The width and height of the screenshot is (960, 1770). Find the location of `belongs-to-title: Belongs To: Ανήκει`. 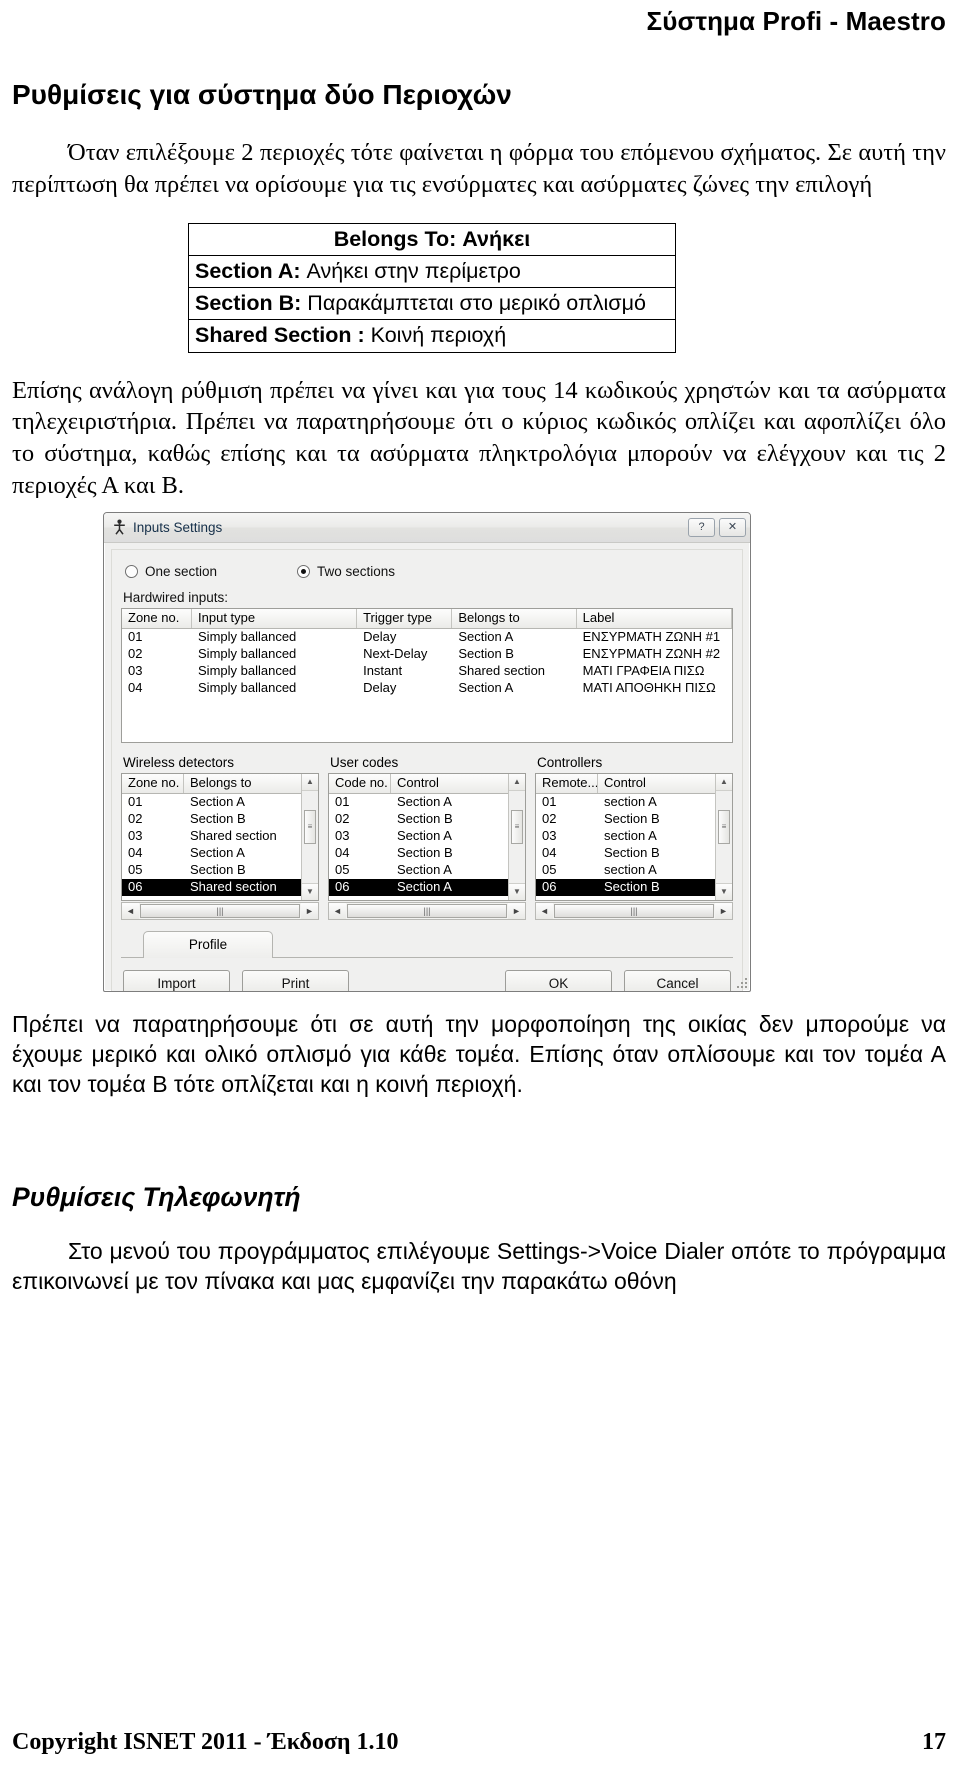

belongs-to-title: Belongs To: Ανήκει is located at coordinates (432, 239).